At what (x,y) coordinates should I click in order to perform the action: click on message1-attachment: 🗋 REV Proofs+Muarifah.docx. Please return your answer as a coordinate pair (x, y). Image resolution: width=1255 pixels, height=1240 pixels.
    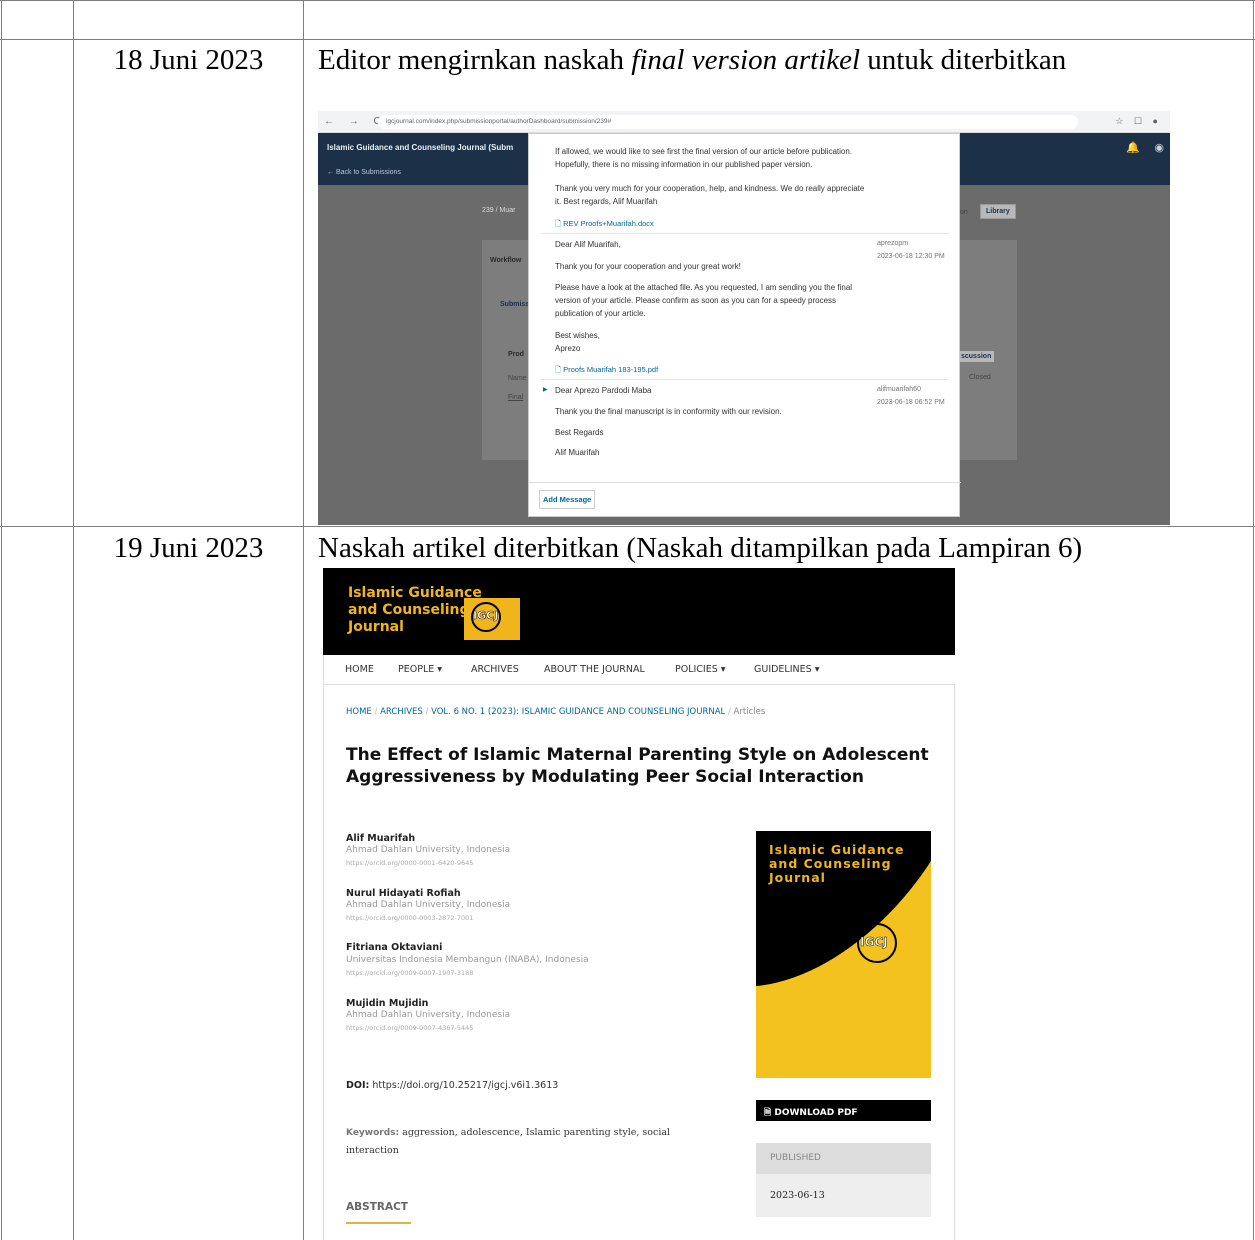
    Looking at the image, I should click on (604, 224).